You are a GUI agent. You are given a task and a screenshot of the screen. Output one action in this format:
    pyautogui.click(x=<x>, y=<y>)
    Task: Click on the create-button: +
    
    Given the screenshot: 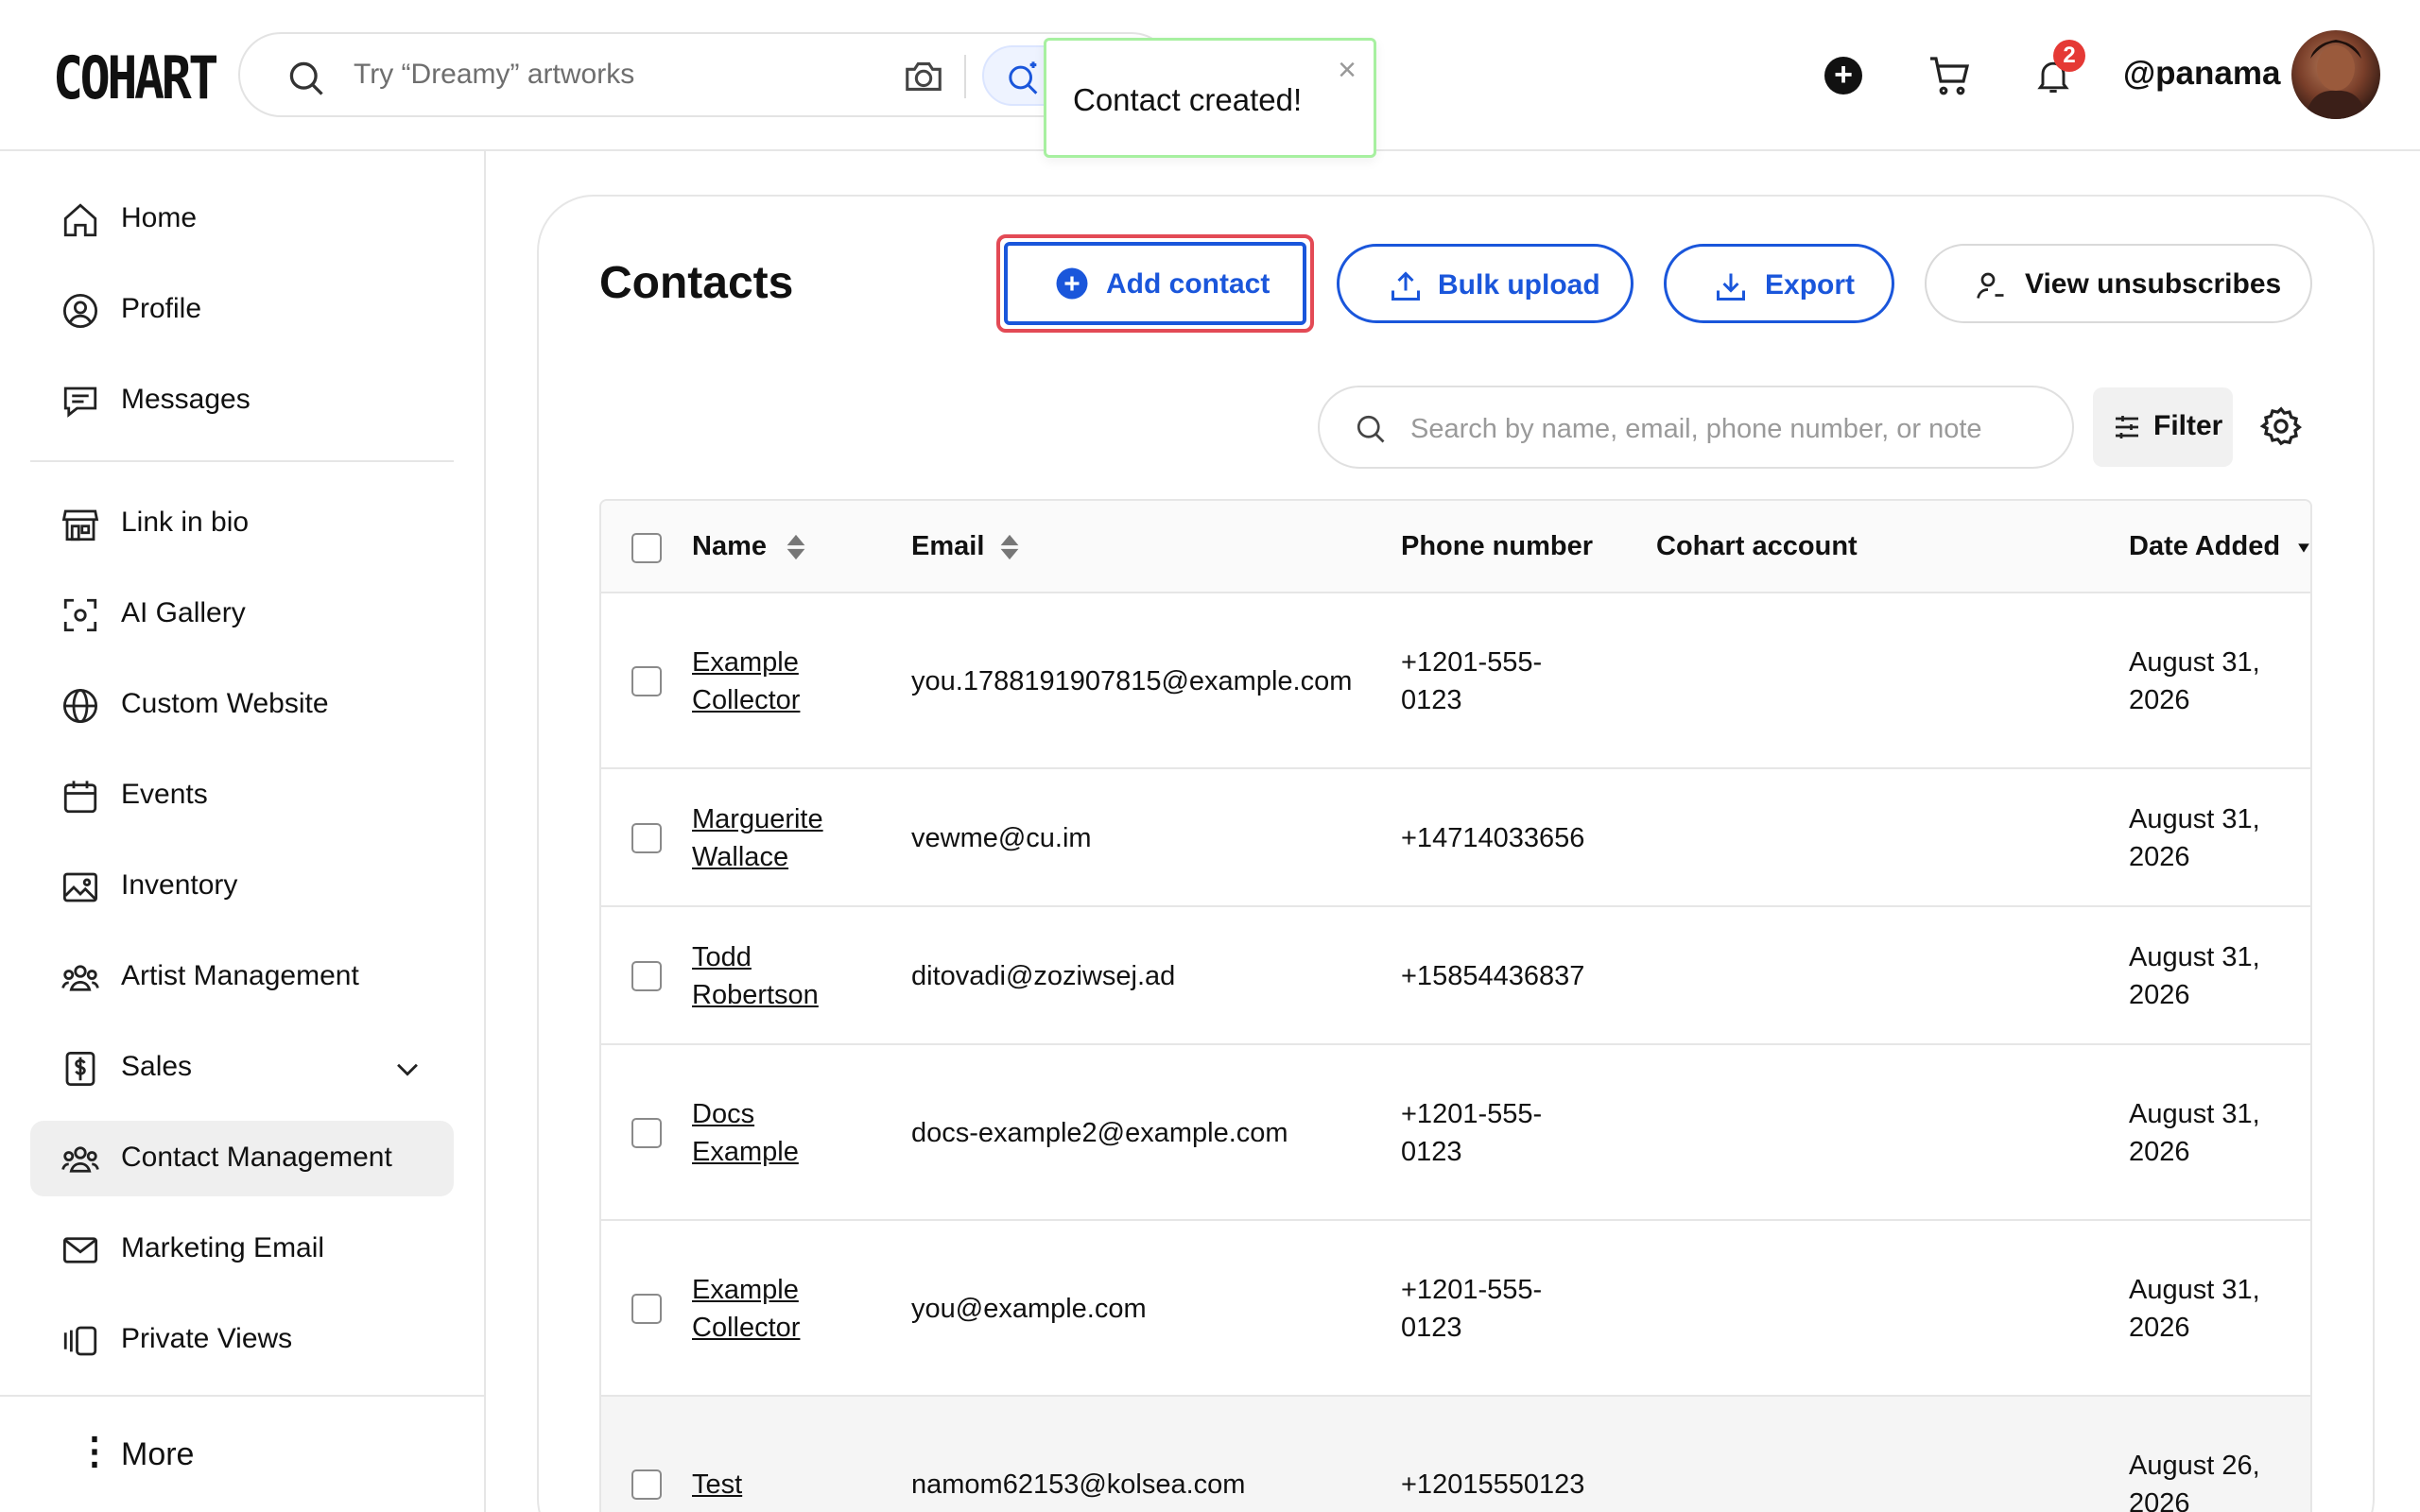 What is the action you would take?
    pyautogui.click(x=1843, y=75)
    